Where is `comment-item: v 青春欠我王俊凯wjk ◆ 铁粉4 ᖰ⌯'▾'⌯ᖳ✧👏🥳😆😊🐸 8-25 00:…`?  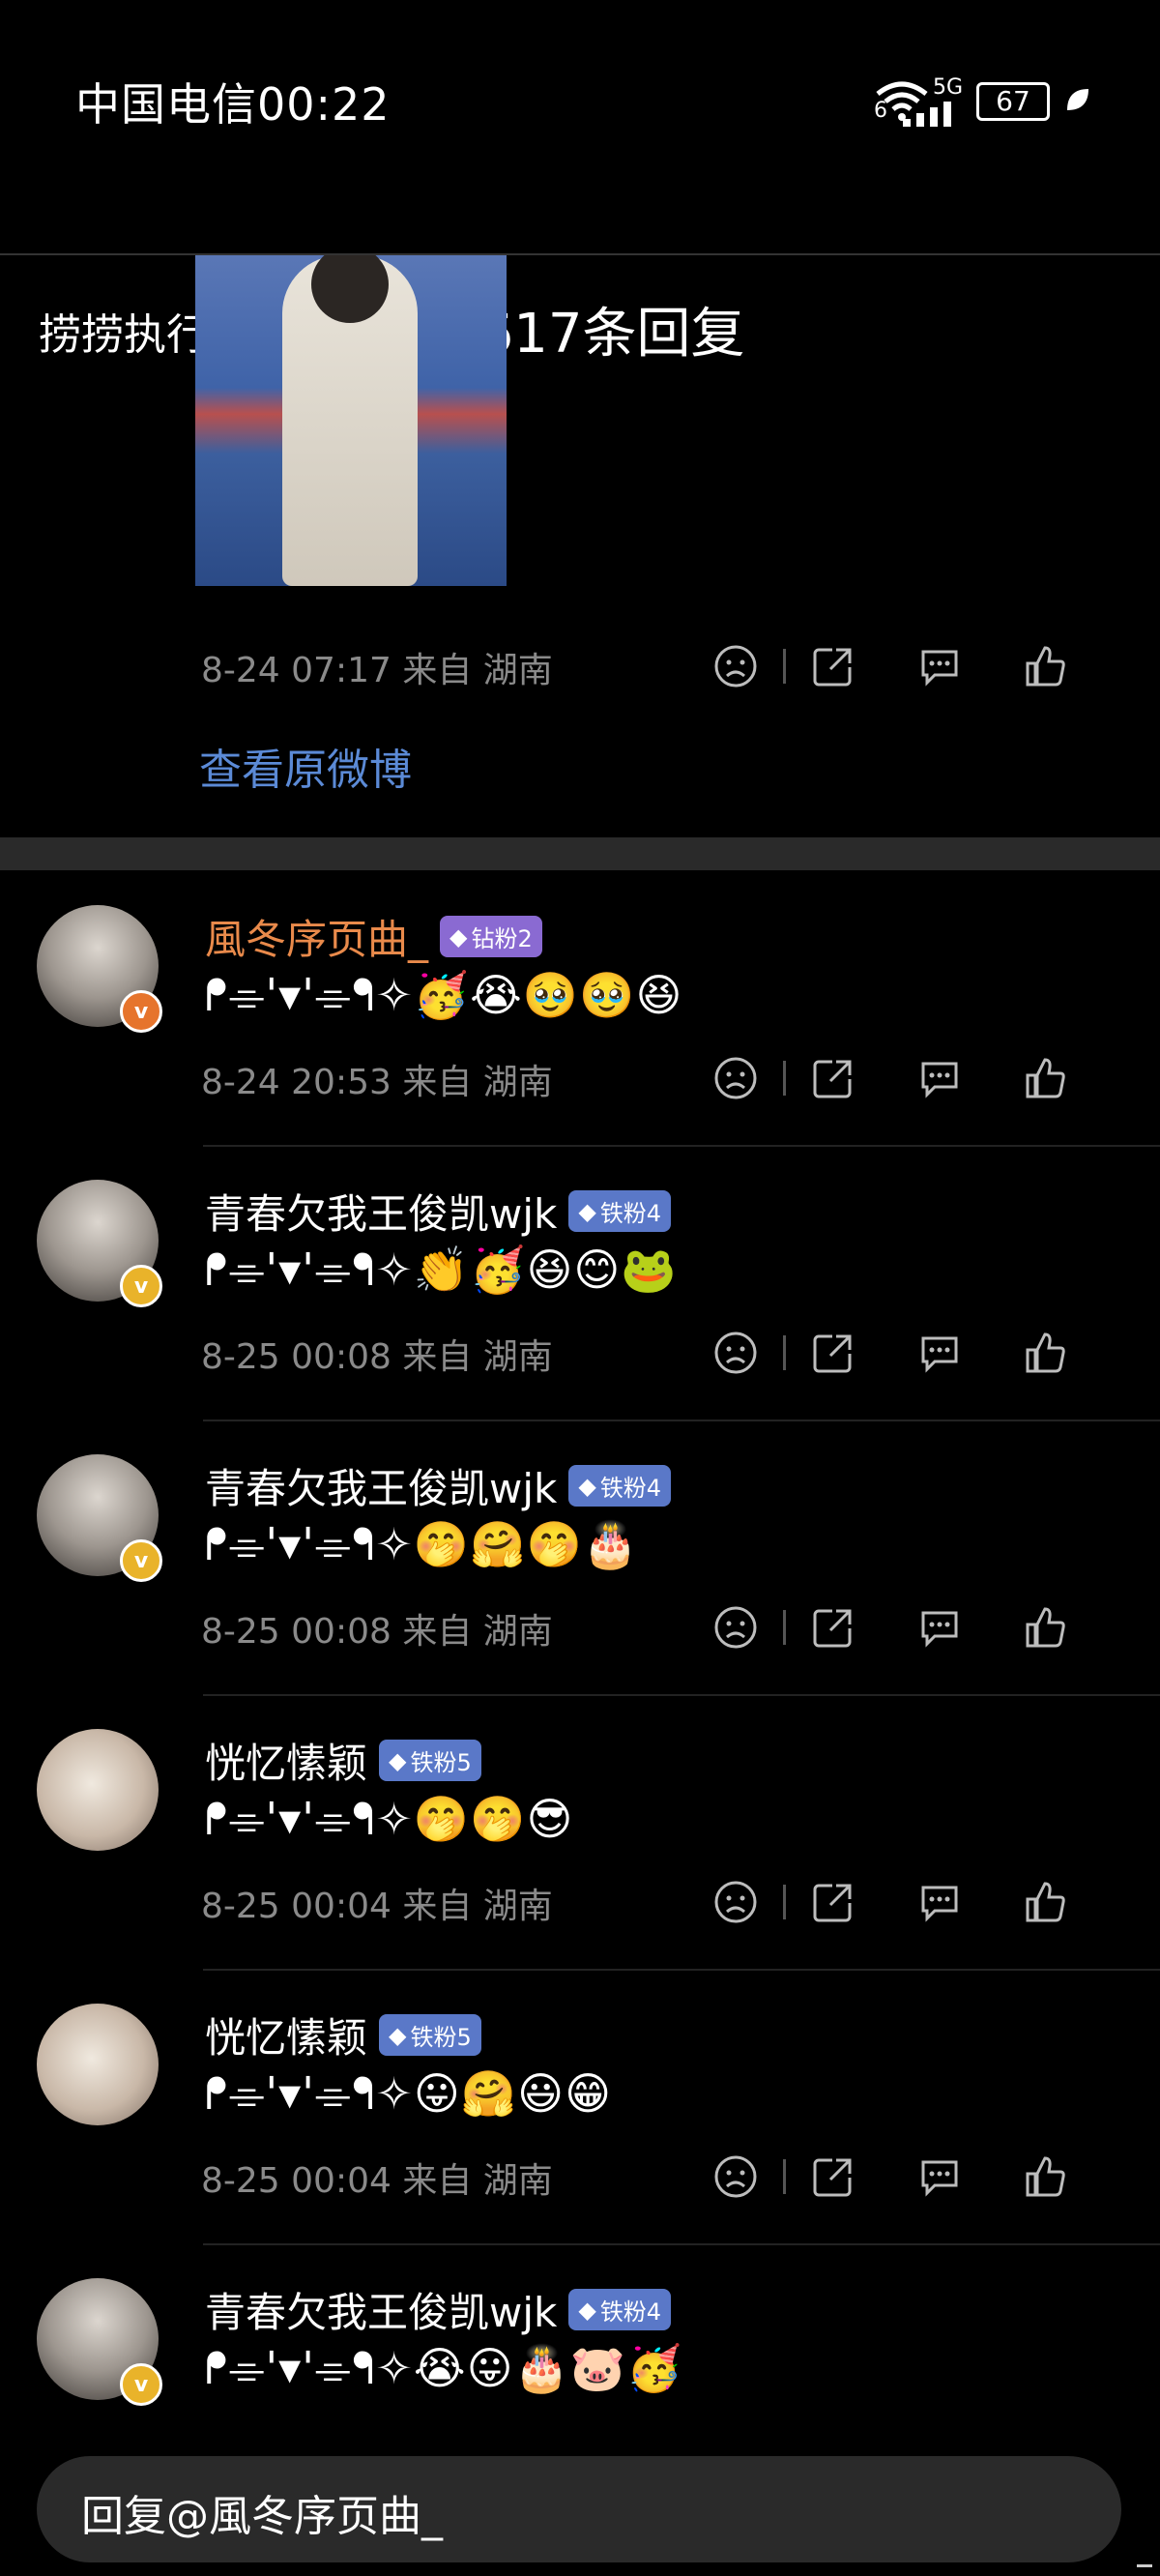 comment-item: v 青春欠我王俊凯wjk ◆ 铁粉4 ᖰ⌯'▾'⌯ᖳ✧👏🥳😆😊🐸 8-25 00:… is located at coordinates (580, 1284).